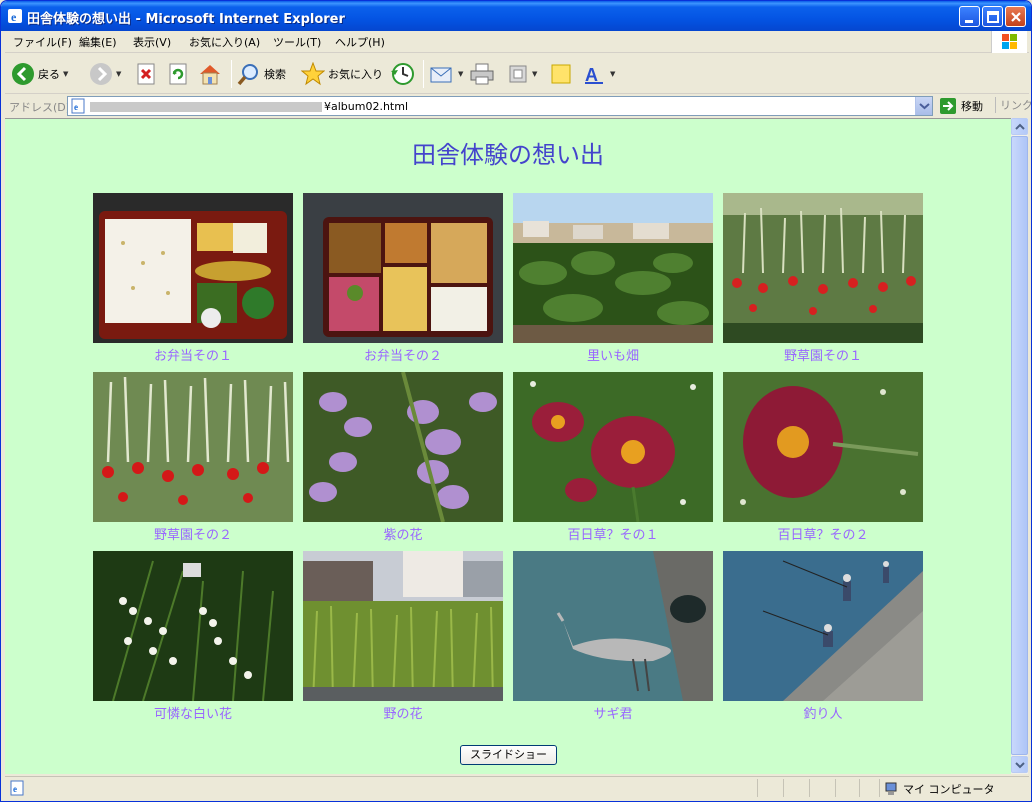 The width and height of the screenshot is (1032, 802). I want to click on favorites-button: お気に入り, so click(342, 74).